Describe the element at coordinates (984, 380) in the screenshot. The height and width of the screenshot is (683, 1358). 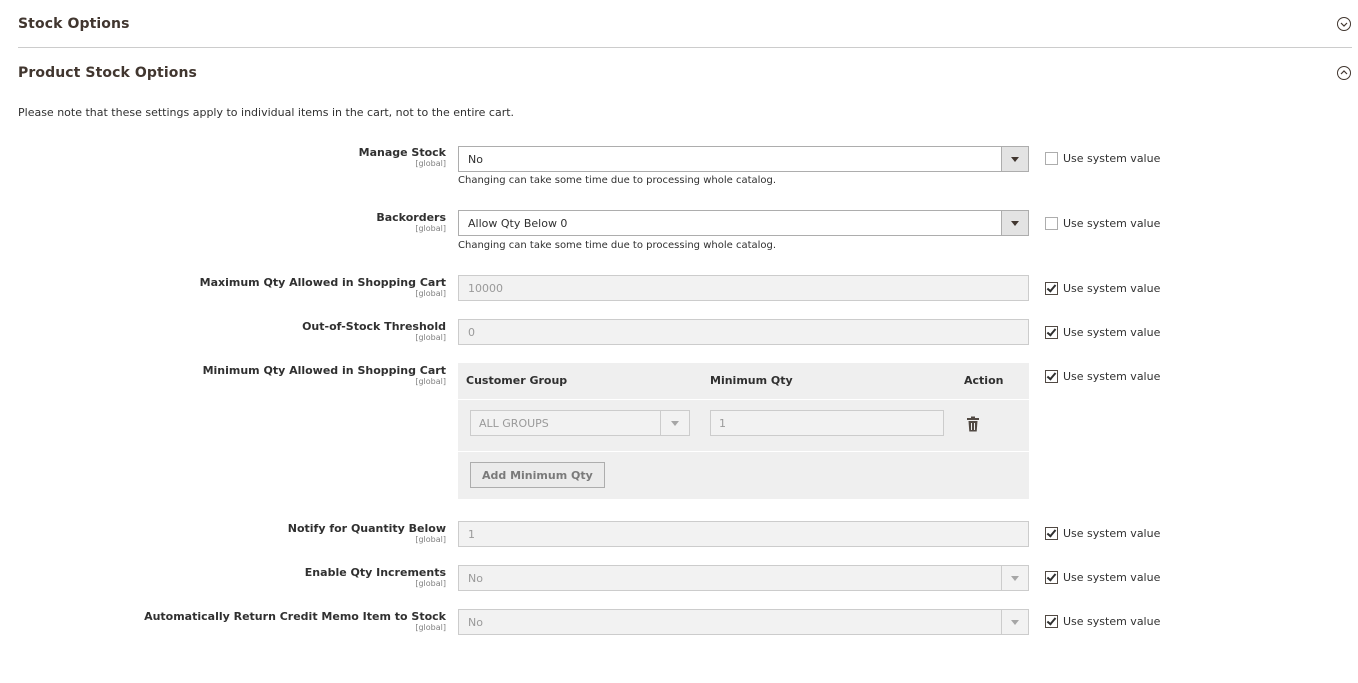
I see `column-action: Action` at that location.